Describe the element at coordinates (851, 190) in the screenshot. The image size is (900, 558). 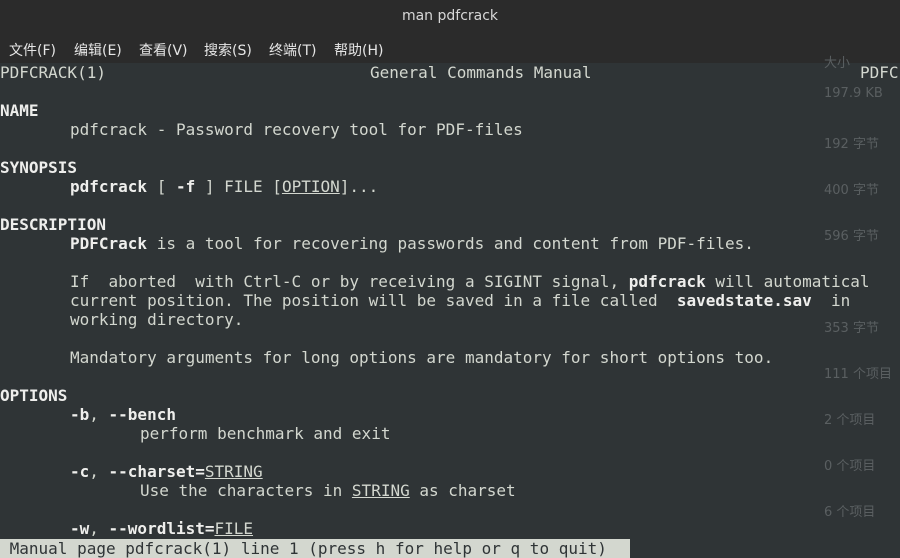
I see `side-value: 400 字节` at that location.